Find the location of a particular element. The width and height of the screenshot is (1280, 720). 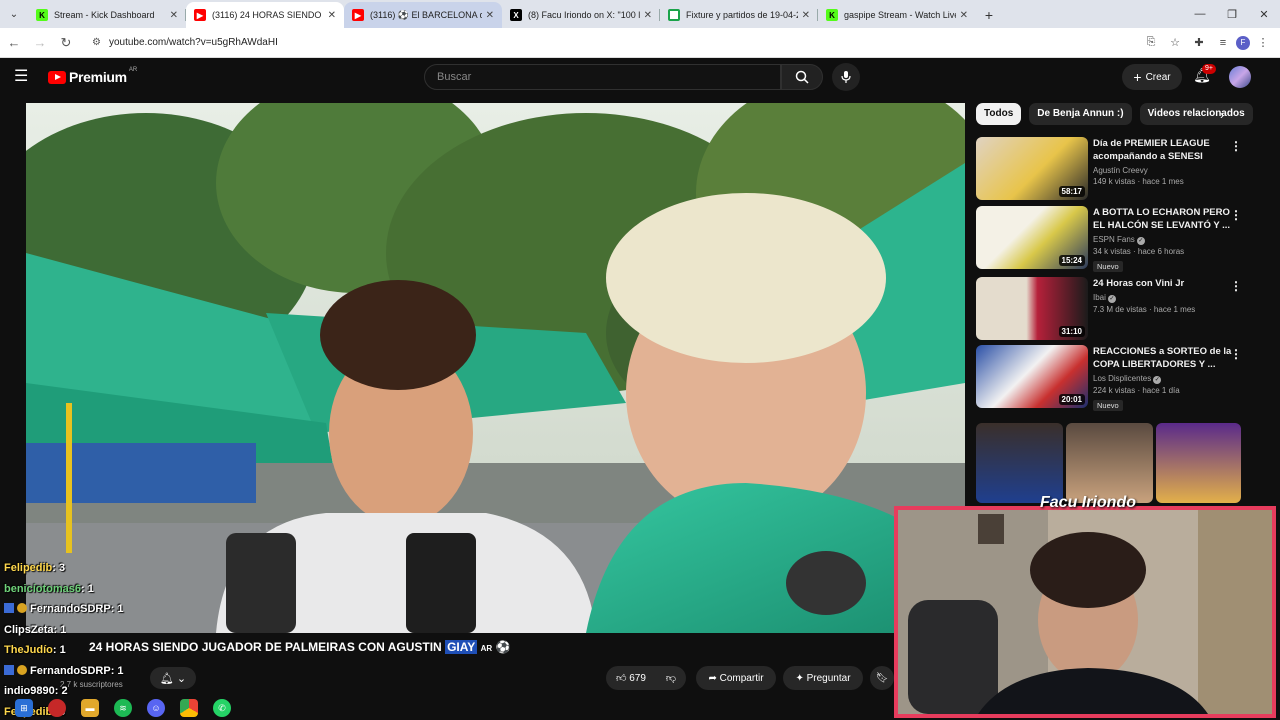

tab-search-icon: ⌄ is located at coordinates (14, 14).